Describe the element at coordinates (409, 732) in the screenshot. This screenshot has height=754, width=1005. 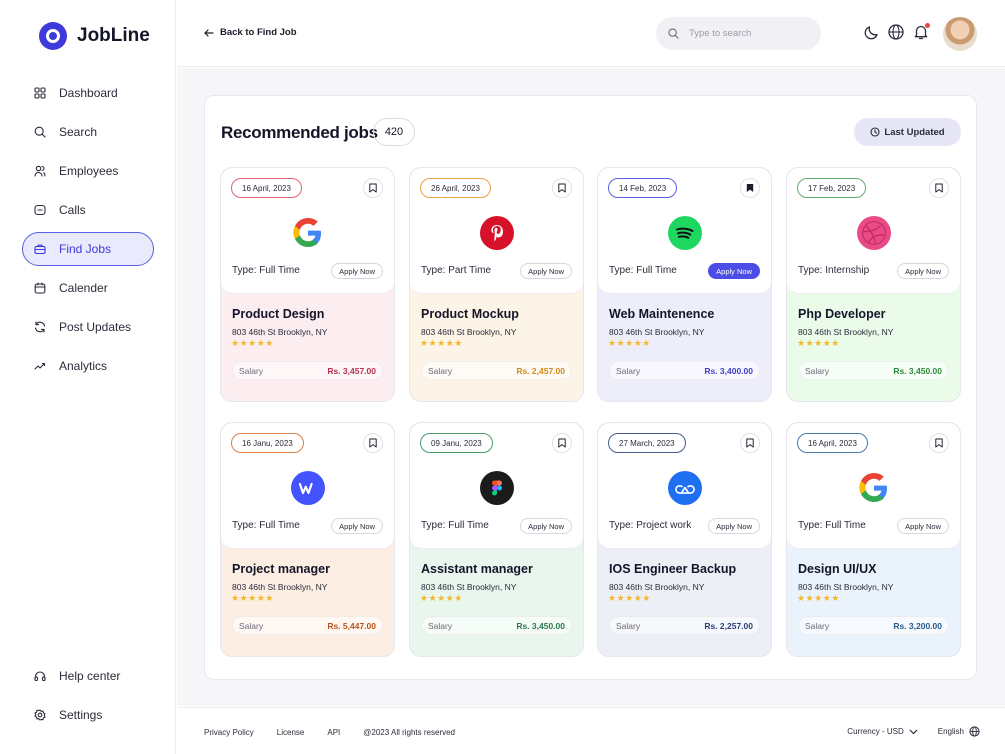
I see `copyright-text: @2023 All rights reserved` at that location.